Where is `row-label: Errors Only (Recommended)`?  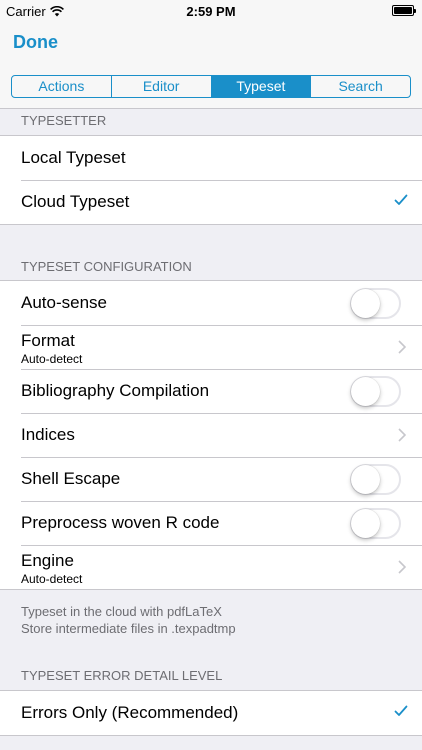
row-label: Errors Only (Recommended) is located at coordinates (130, 712).